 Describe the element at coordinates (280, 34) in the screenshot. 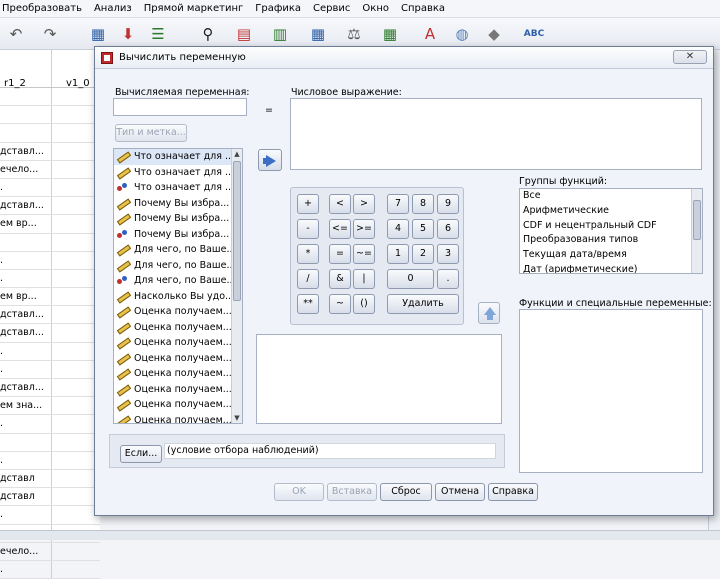

I see `insert-variable-icon: ▥` at that location.